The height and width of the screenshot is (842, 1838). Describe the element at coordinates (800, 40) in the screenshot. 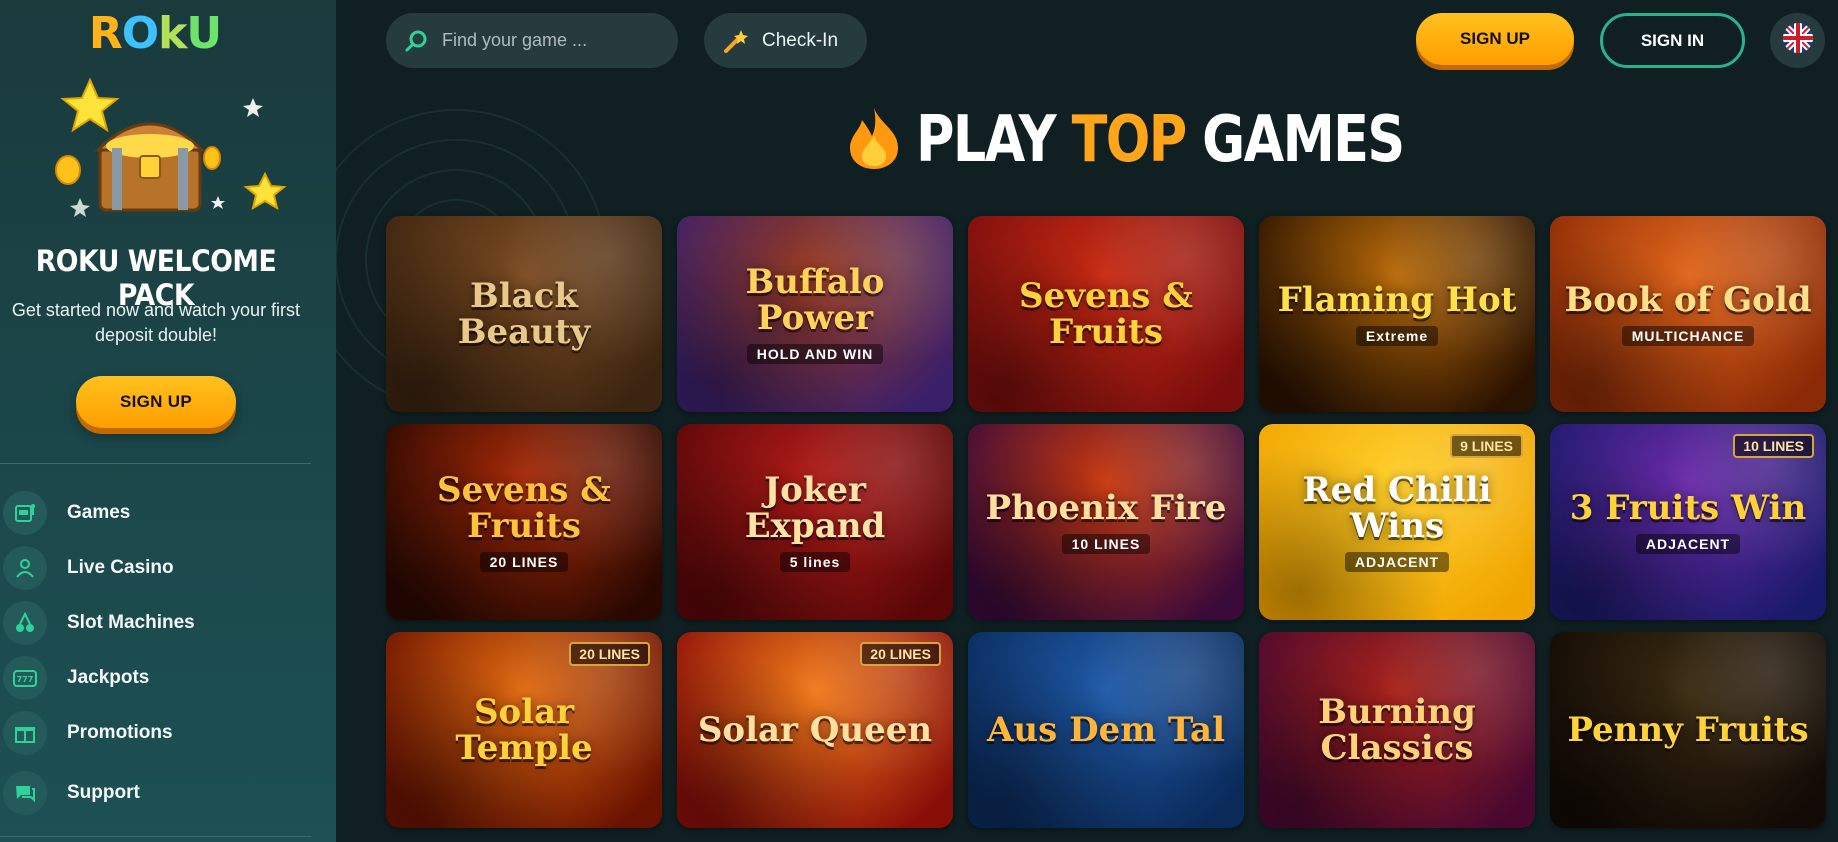

I see `checkin-label: Check-In` at that location.